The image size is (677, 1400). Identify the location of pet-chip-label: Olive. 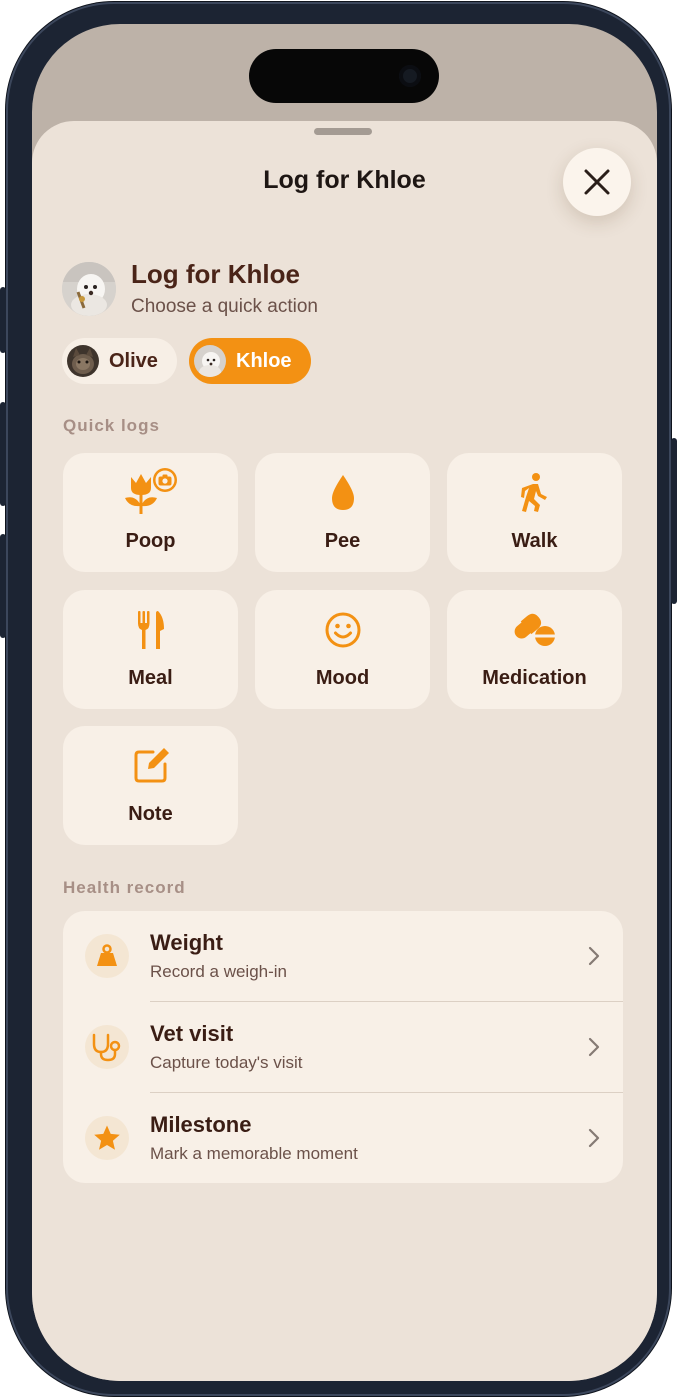
(133, 360).